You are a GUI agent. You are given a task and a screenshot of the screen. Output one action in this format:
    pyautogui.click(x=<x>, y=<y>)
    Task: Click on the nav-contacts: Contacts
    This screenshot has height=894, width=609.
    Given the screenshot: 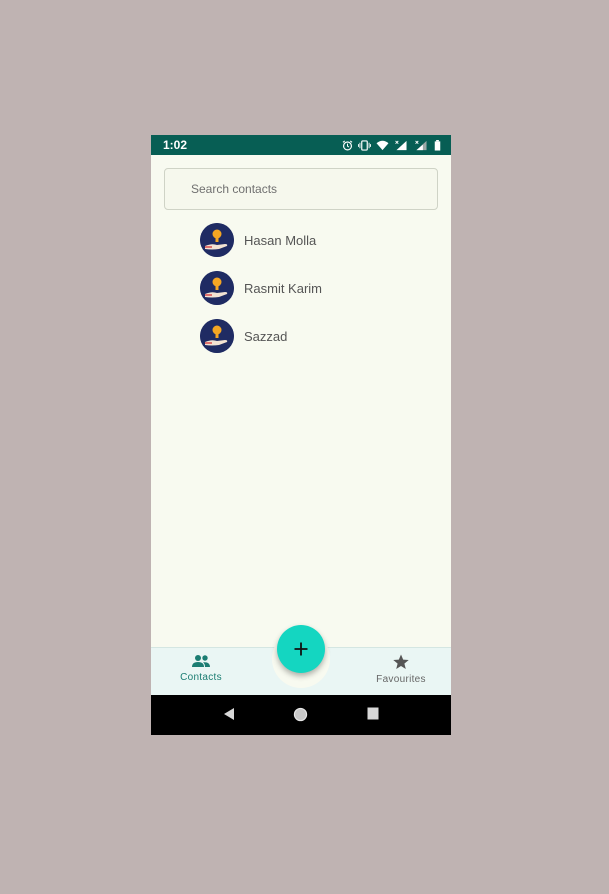 What is the action you would take?
    pyautogui.click(x=201, y=668)
    